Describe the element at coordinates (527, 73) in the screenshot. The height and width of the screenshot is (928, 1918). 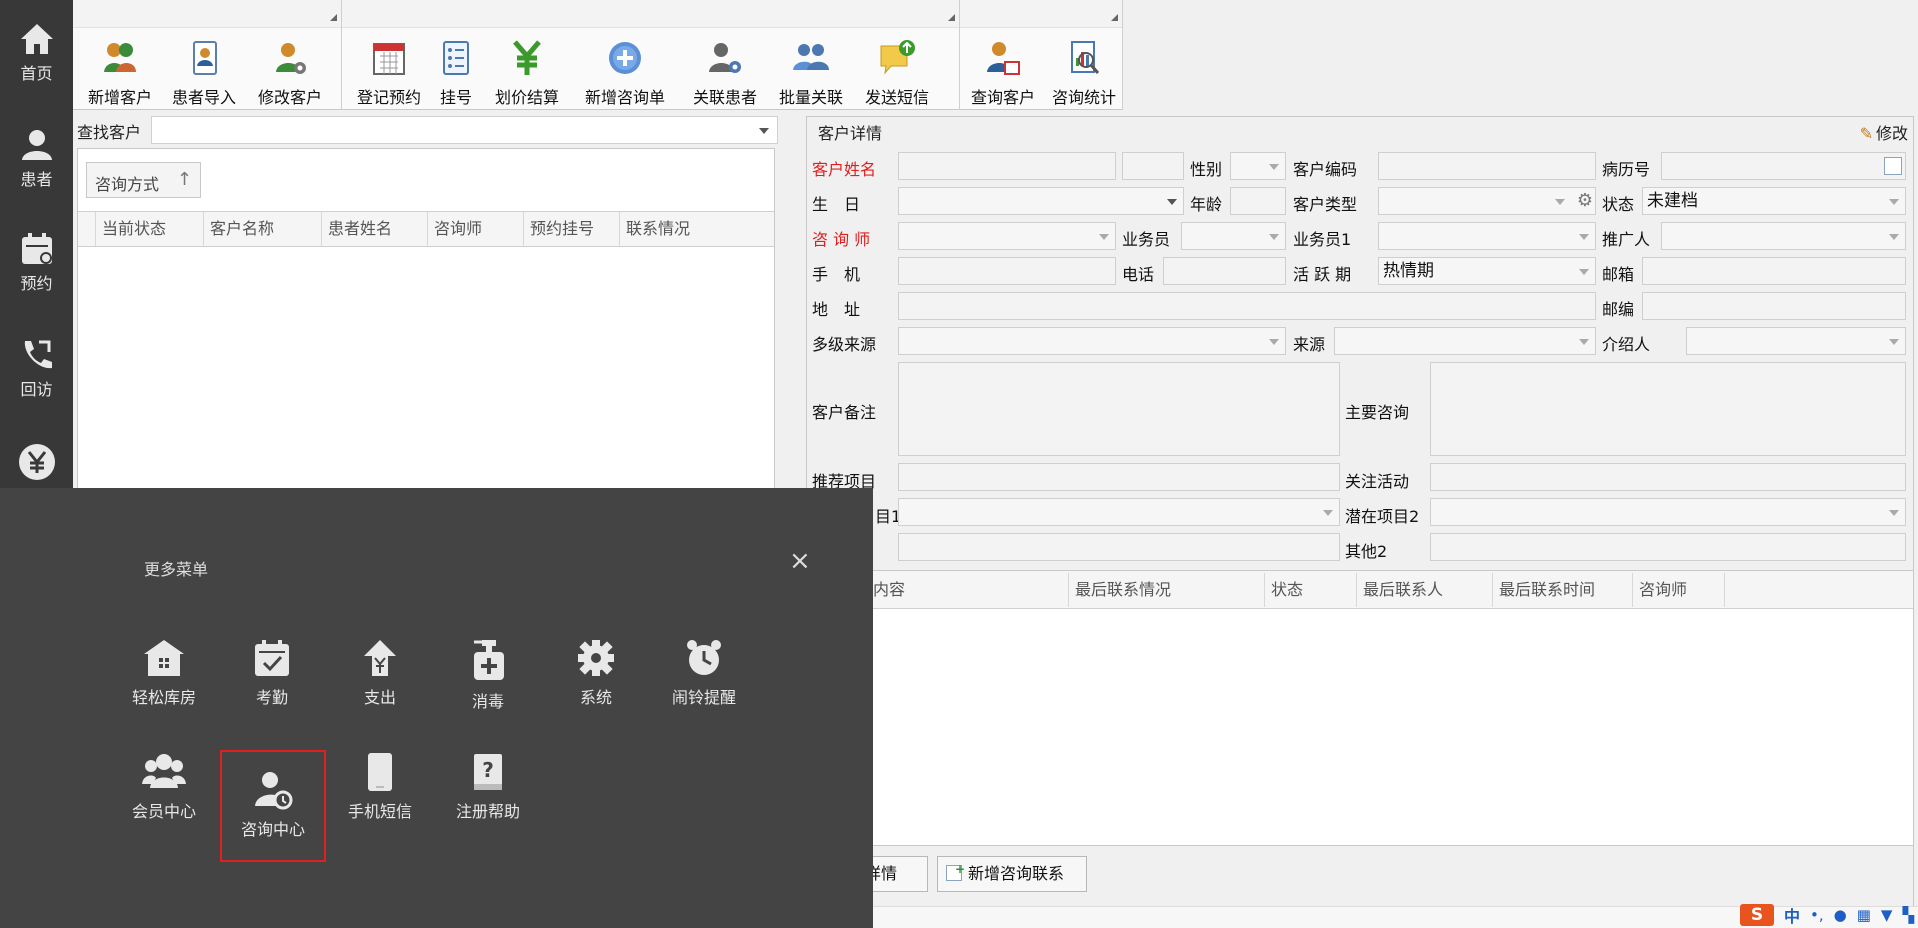
I see `tool-billing: 划价结算` at that location.